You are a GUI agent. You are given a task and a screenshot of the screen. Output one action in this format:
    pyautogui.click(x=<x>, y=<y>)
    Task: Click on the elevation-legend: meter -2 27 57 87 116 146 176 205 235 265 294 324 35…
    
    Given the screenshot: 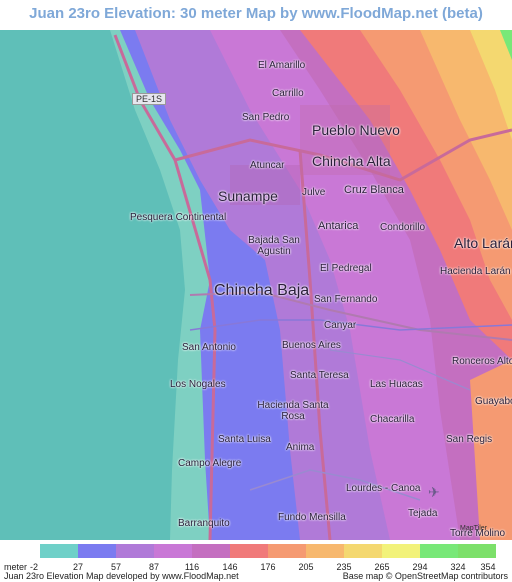 What is the action you would take?
    pyautogui.click(x=256, y=561)
    